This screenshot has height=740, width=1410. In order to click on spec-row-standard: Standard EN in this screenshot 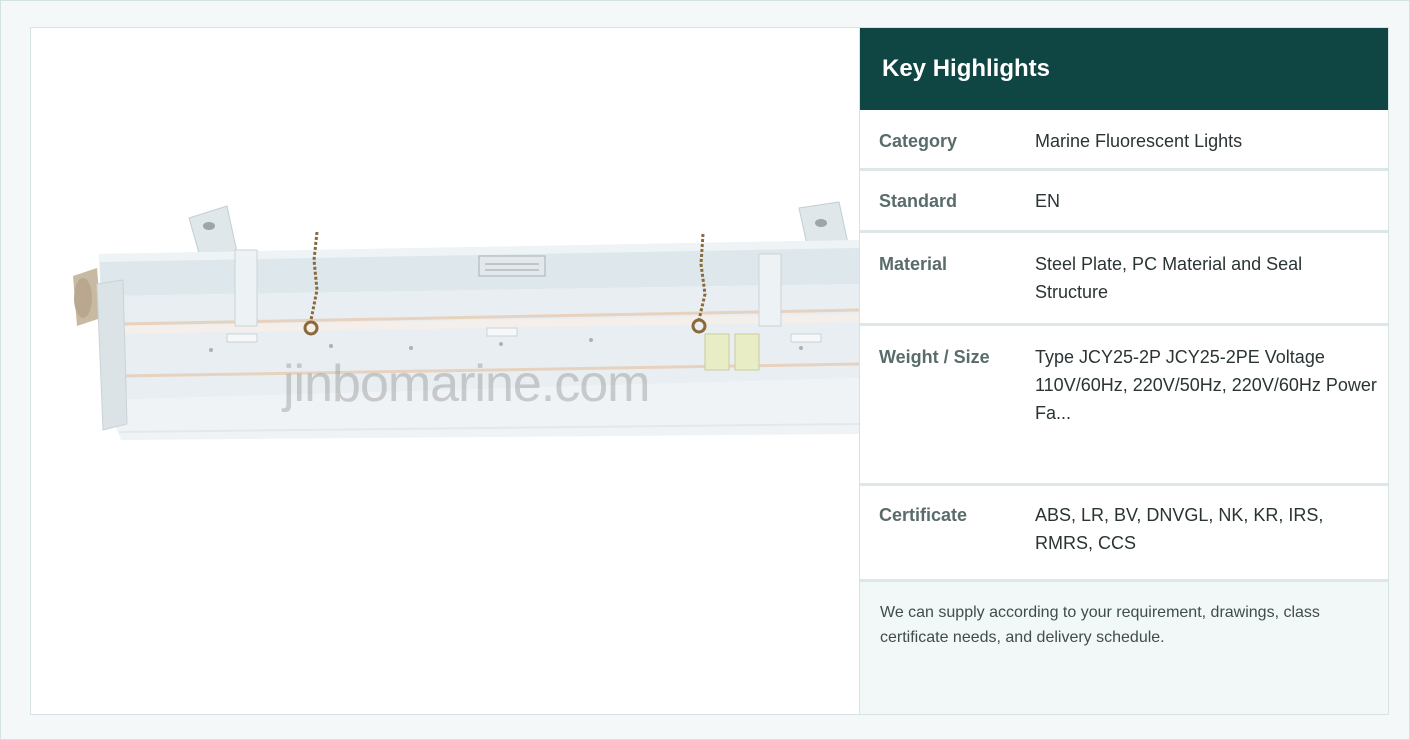, I will do `click(1124, 202)`.